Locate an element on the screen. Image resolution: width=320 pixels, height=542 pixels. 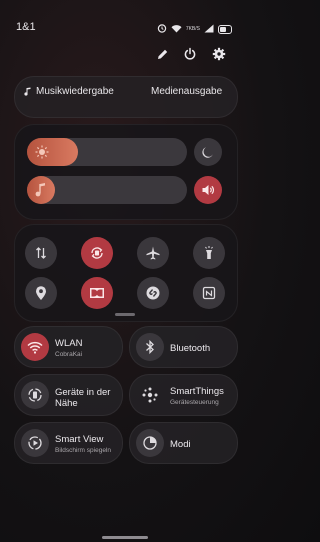
airplane-mode-toggle is located at coordinates (153, 253).